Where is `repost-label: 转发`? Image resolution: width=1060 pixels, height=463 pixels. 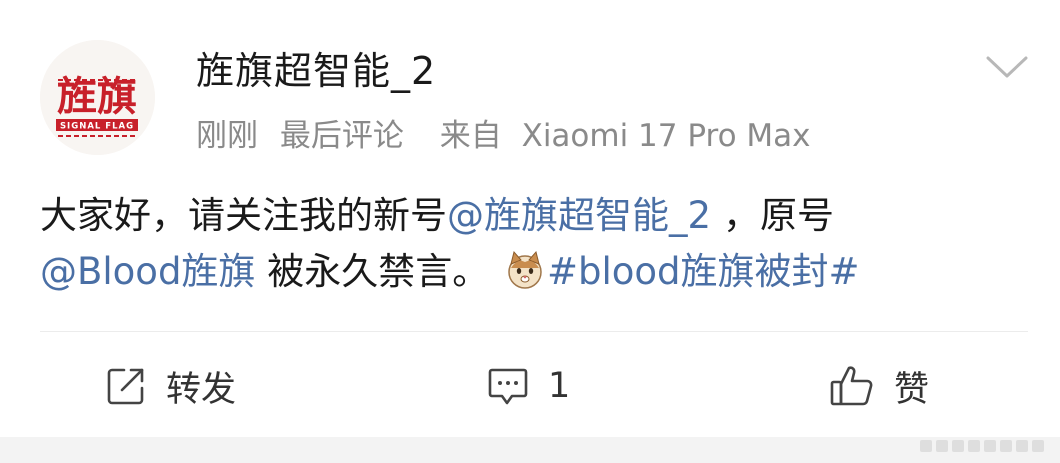
repost-label: 转发 is located at coordinates (201, 389).